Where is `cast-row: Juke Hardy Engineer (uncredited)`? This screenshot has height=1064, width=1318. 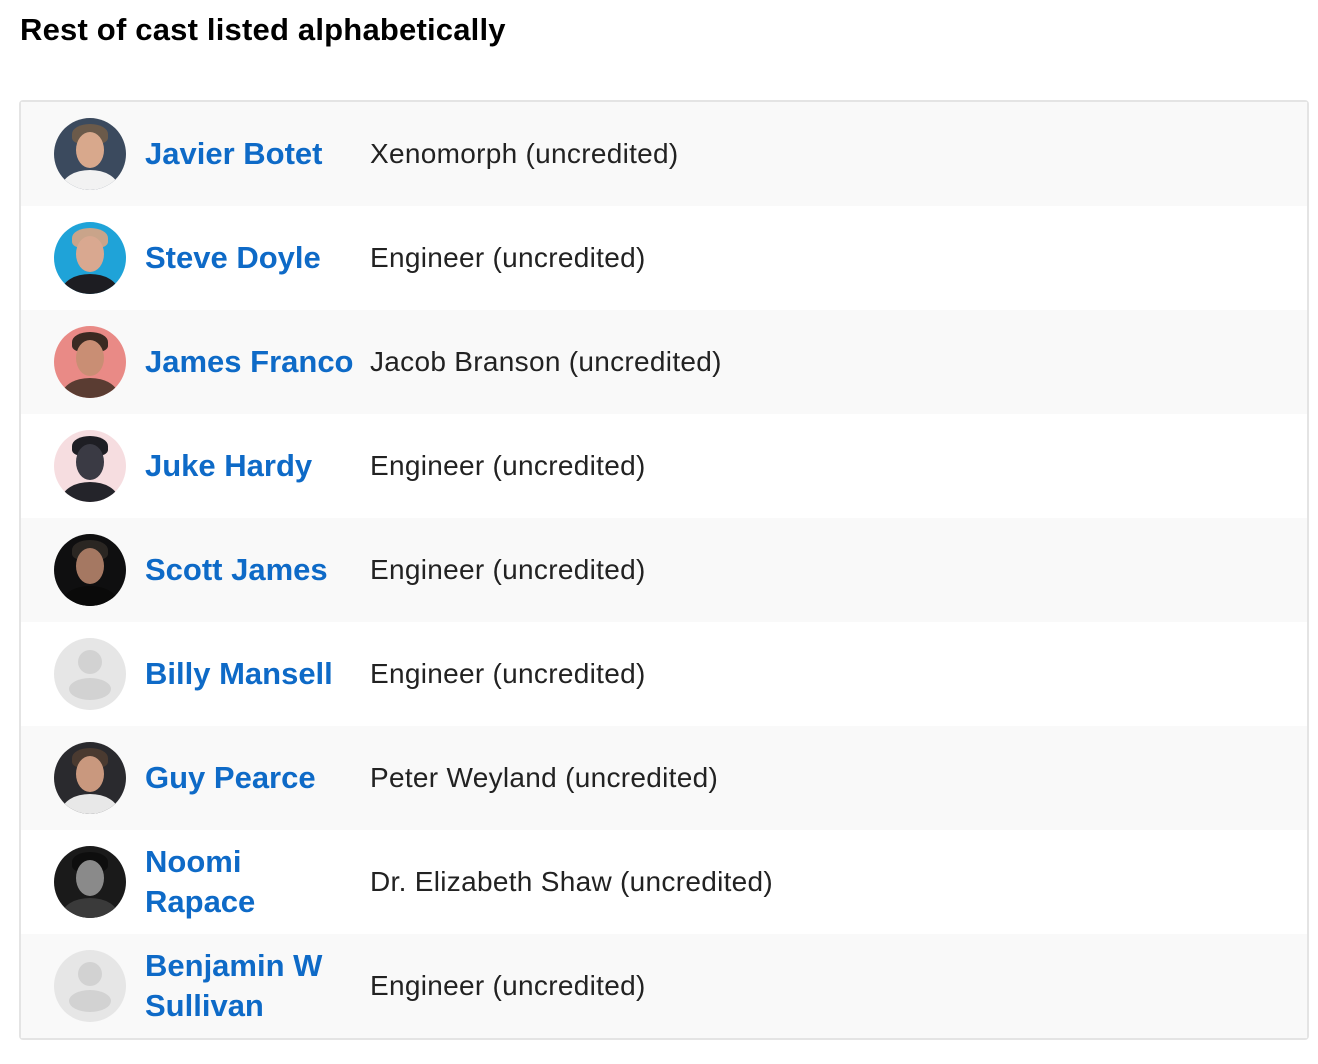
cast-row: Juke Hardy Engineer (uncredited) is located at coordinates (664, 466).